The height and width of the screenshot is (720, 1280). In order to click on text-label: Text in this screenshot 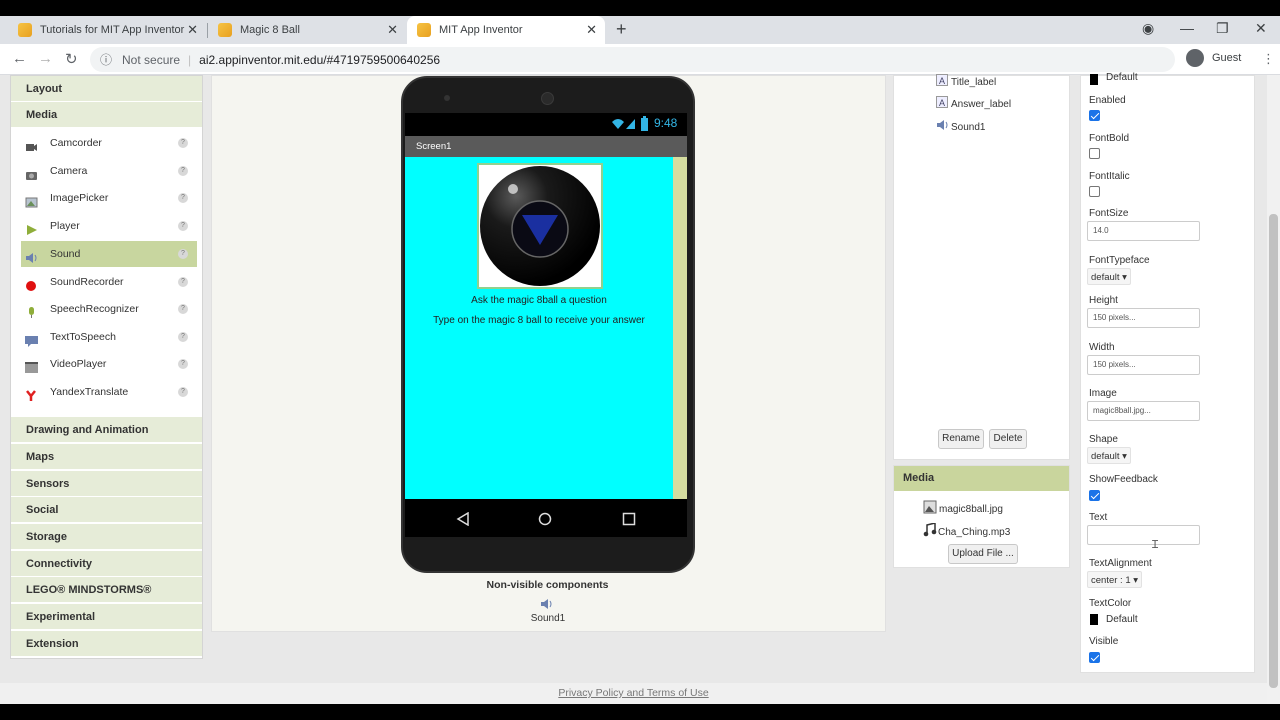, I will do `click(1098, 517)`.